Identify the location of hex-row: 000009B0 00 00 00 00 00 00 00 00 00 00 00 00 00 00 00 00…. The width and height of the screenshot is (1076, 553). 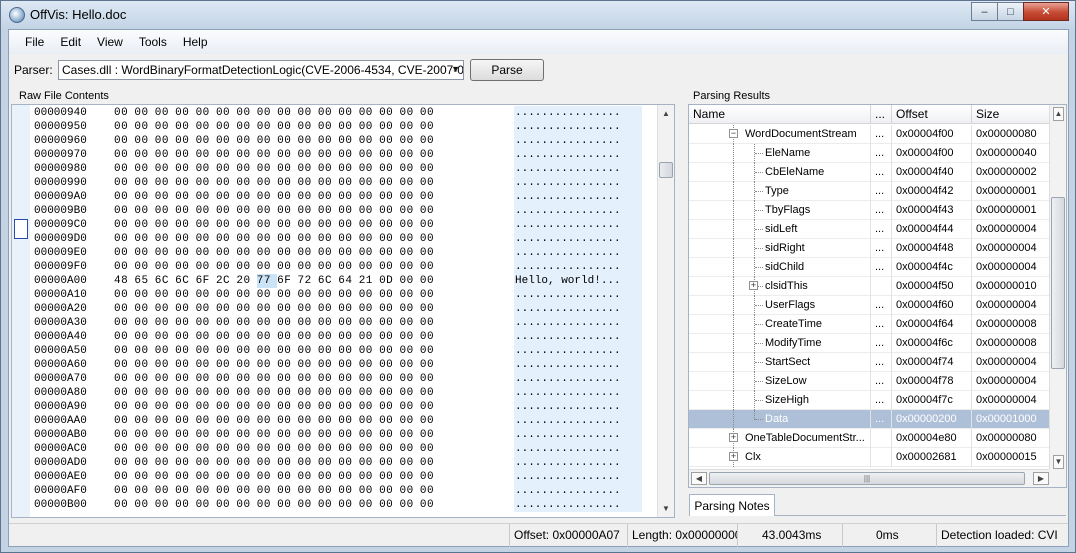
(345, 211).